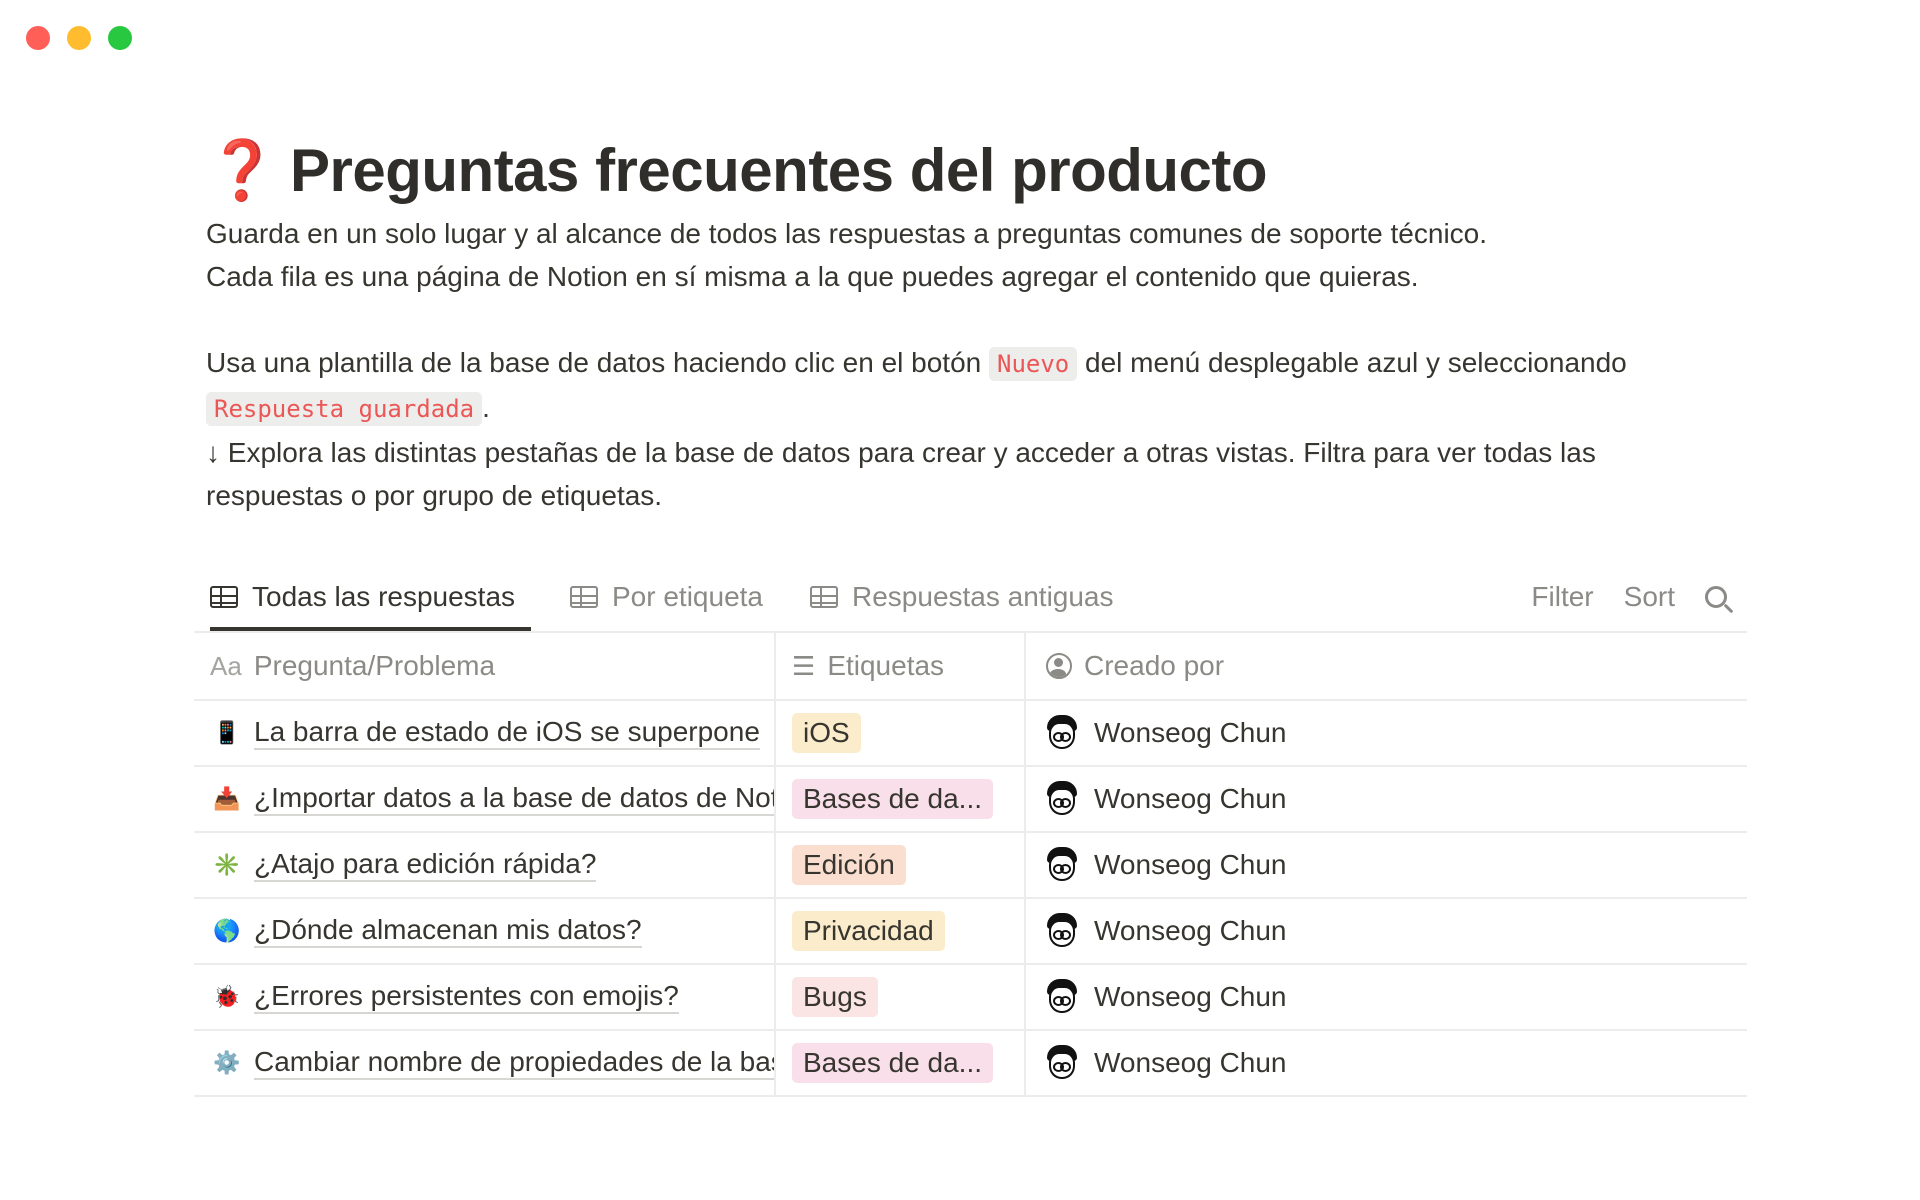 The height and width of the screenshot is (1200, 1920). I want to click on tags-cell: Bugs, so click(901, 997).